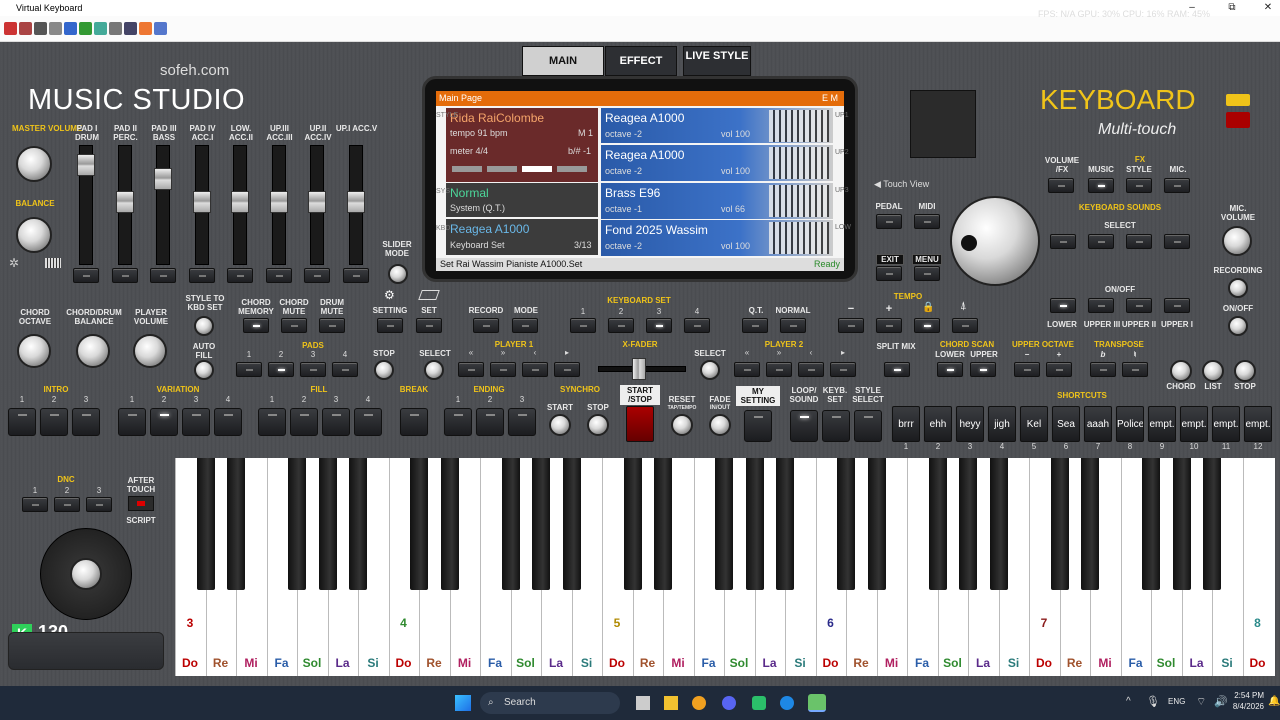  What do you see at coordinates (1034, 424) in the screenshot?
I see `shortcut-button-5: Kel` at bounding box center [1034, 424].